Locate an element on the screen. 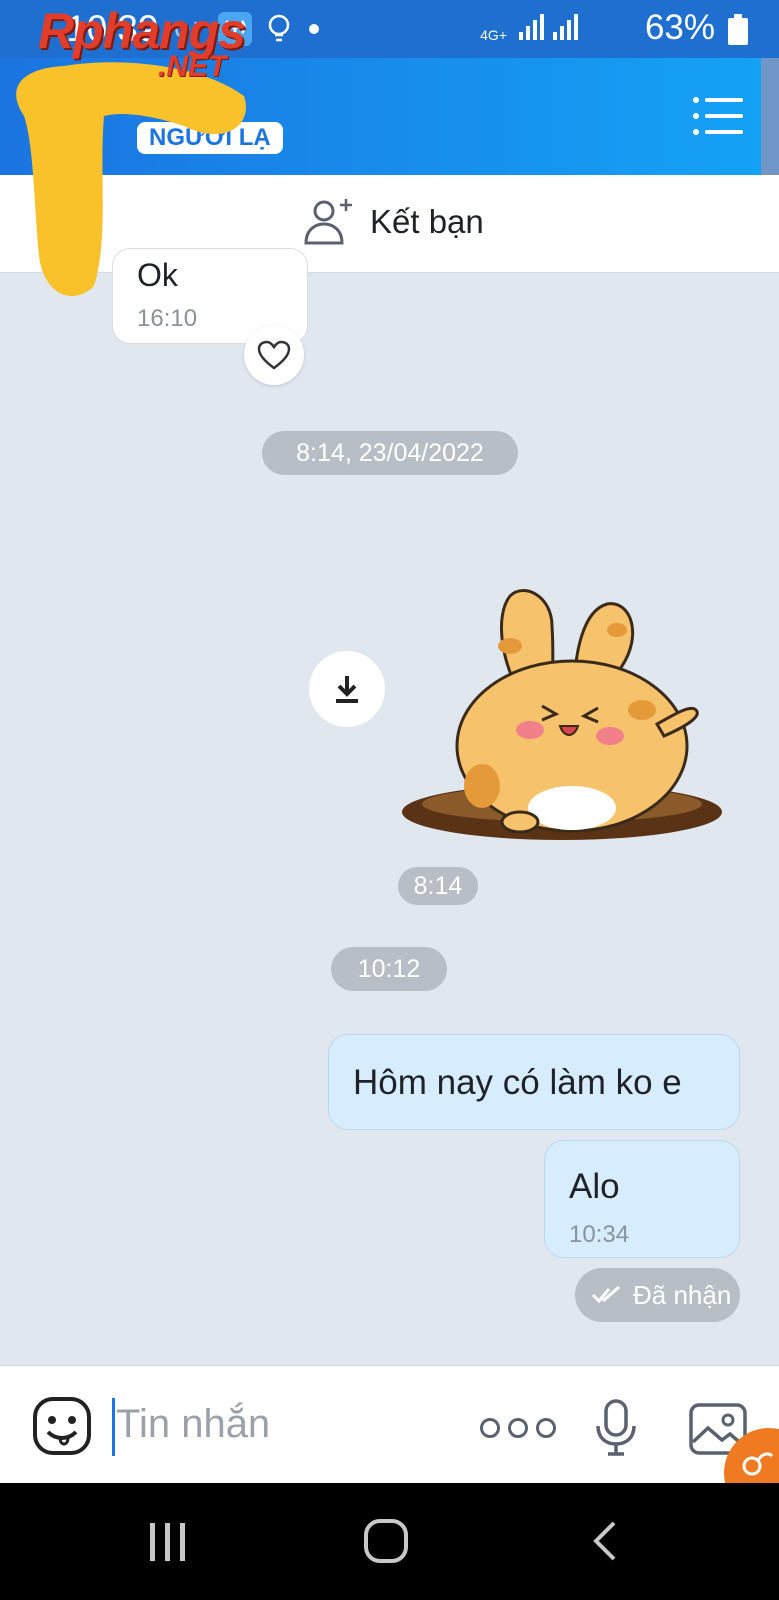  download-button is located at coordinates (347, 689).